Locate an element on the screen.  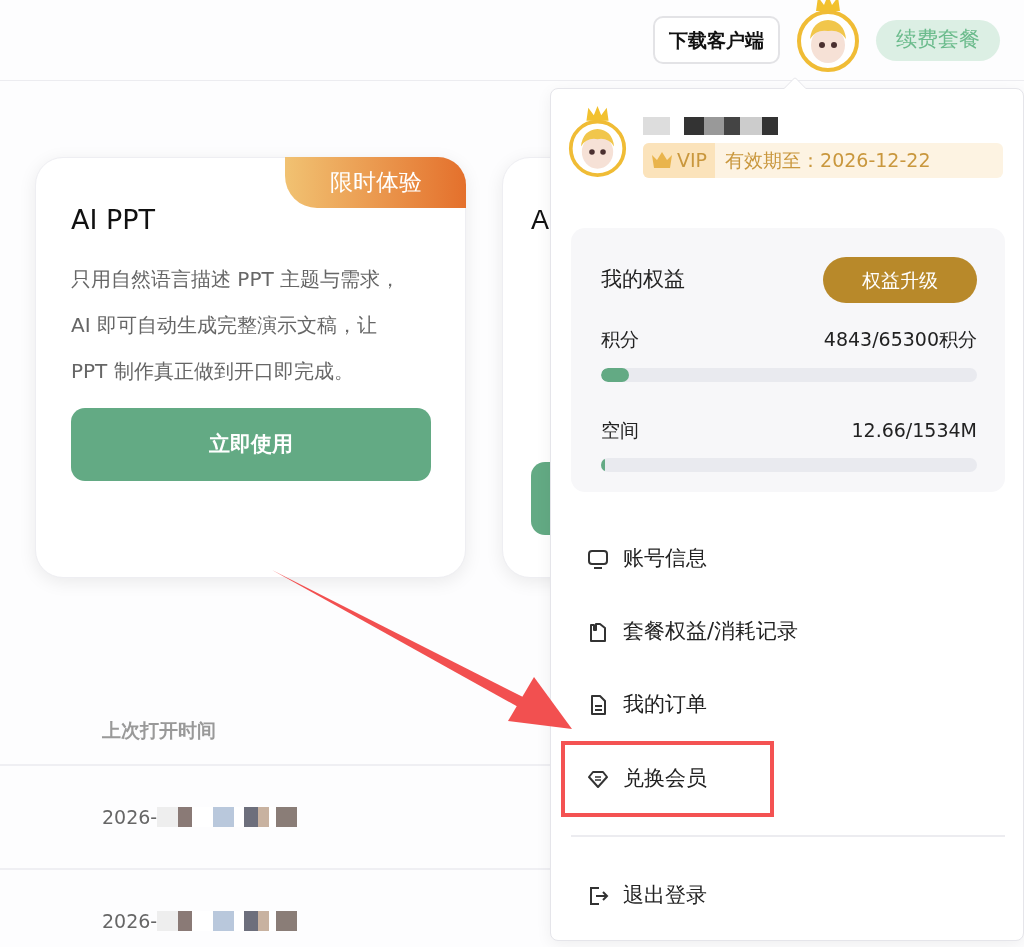
column-header: 上次打开时间 is located at coordinates (159, 730).